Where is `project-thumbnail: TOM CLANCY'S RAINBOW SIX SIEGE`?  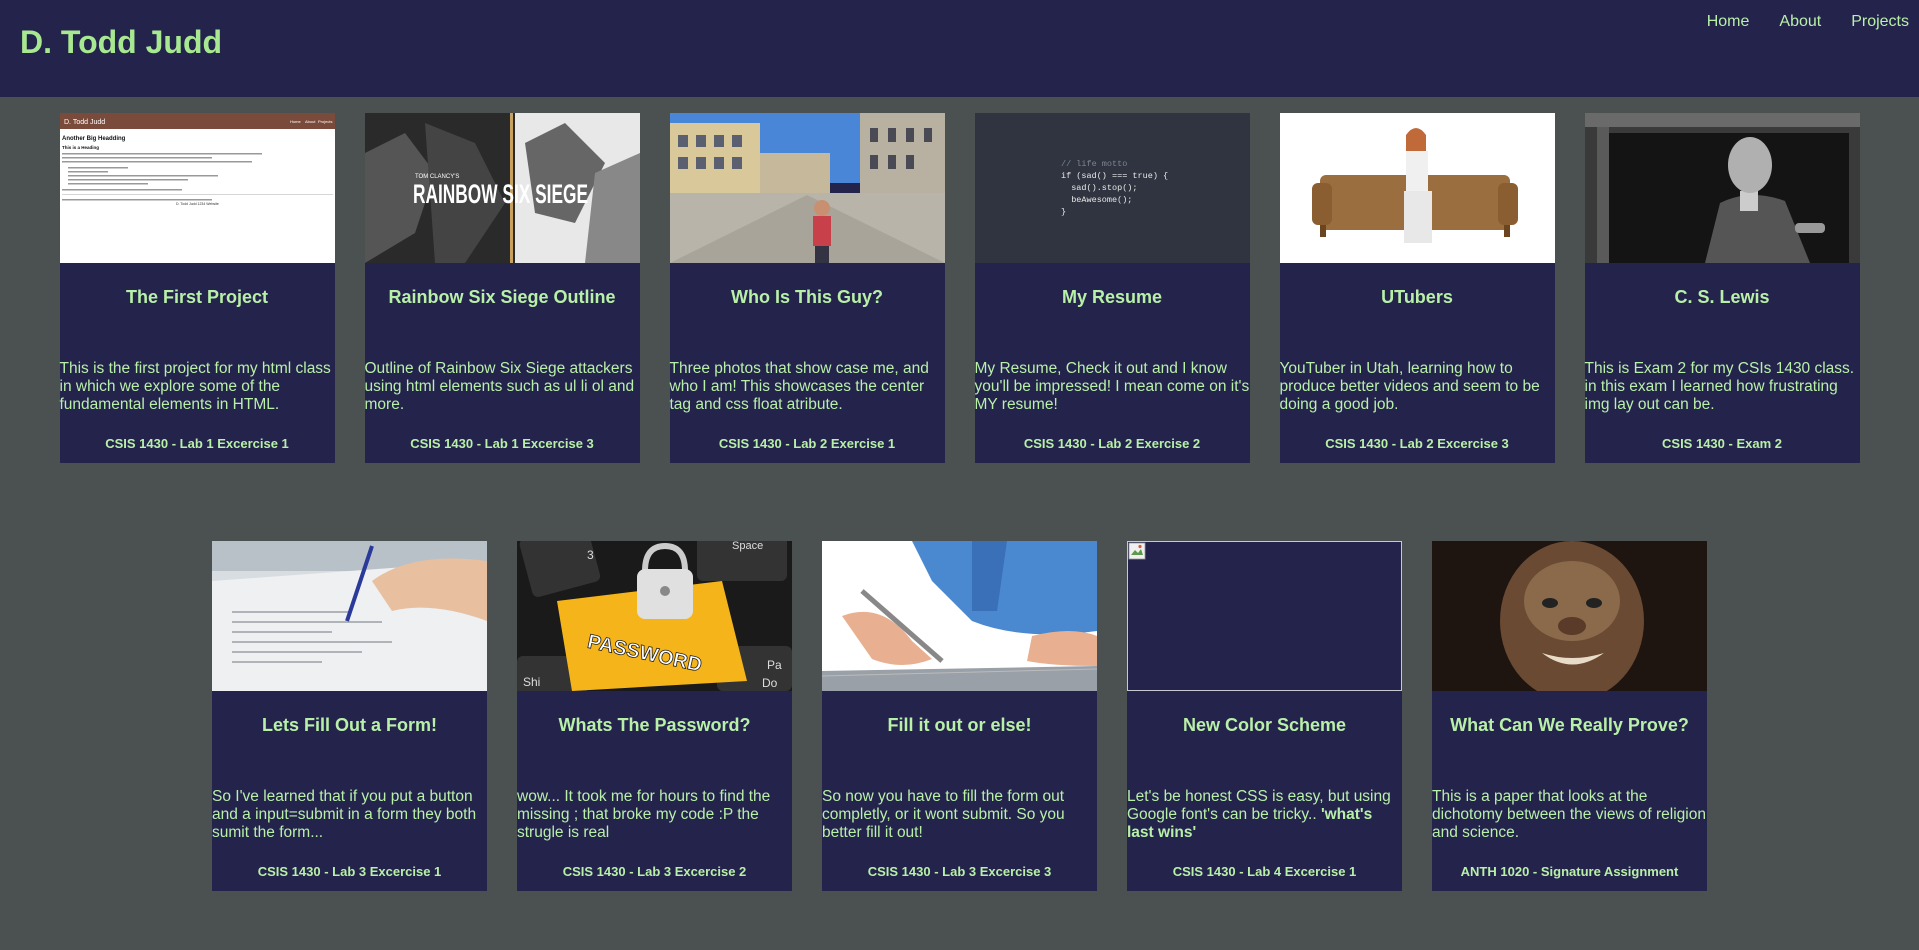
project-thumbnail: TOM CLANCY'S RAINBOW SIX SIEGE is located at coordinates (502, 188).